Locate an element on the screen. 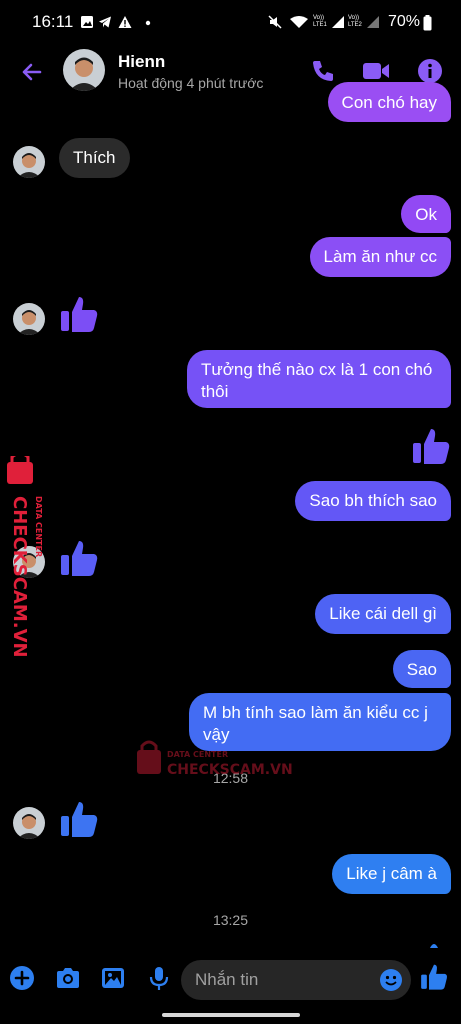  message-outgoing: Sao bh thích sao is located at coordinates (373, 501).